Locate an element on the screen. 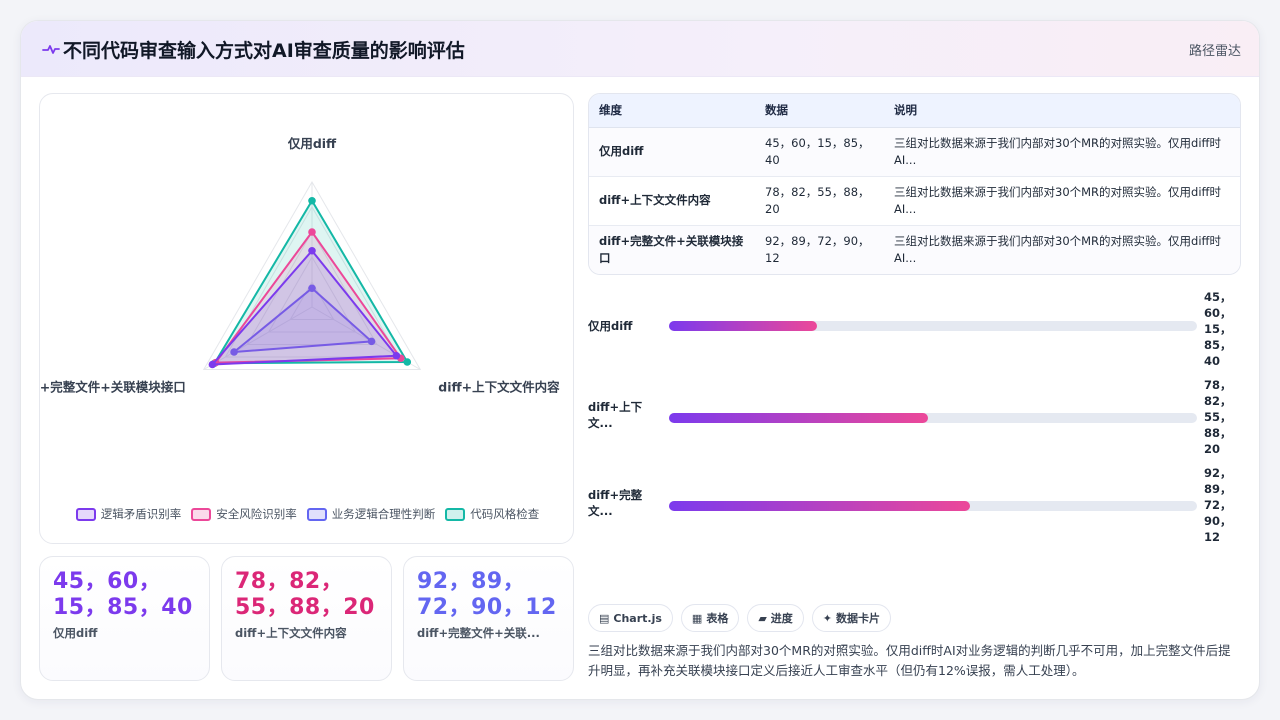 This screenshot has height=720, width=1280. progress-value: 78，82，55，88，20 is located at coordinates (1218, 417).